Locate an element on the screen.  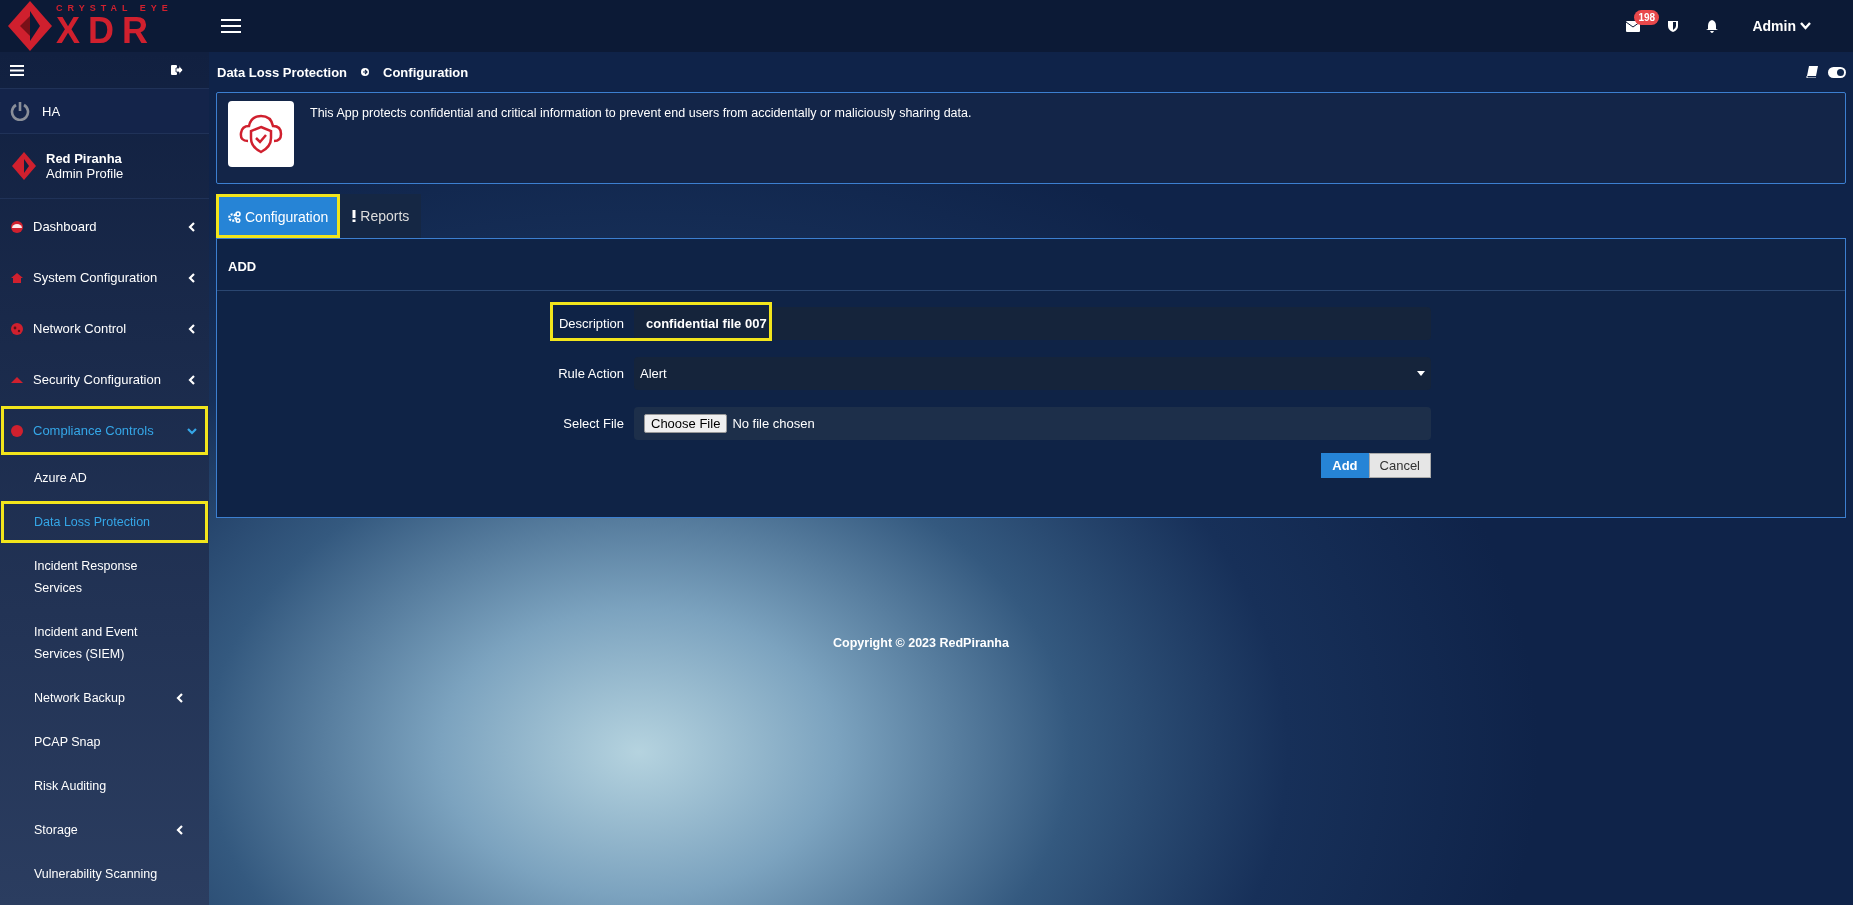
sidebar-item: Network Control is located at coordinates (104, 328).